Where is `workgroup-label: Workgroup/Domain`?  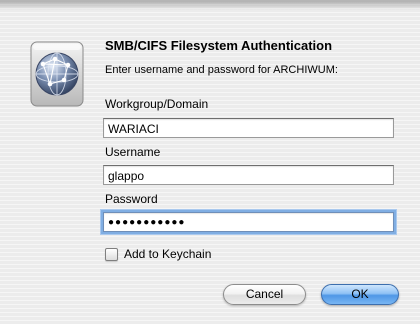 workgroup-label: Workgroup/Domain is located at coordinates (157, 104).